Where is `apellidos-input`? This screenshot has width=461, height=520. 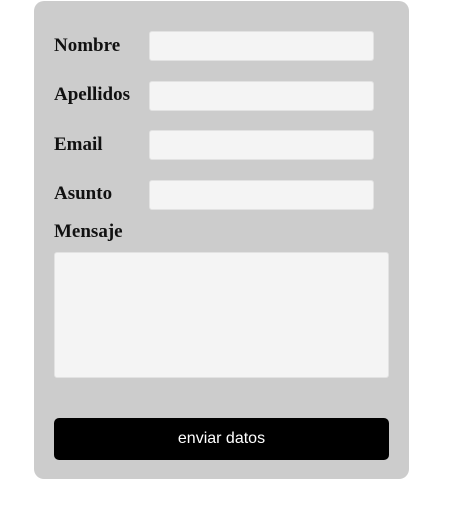
apellidos-input is located at coordinates (261, 96).